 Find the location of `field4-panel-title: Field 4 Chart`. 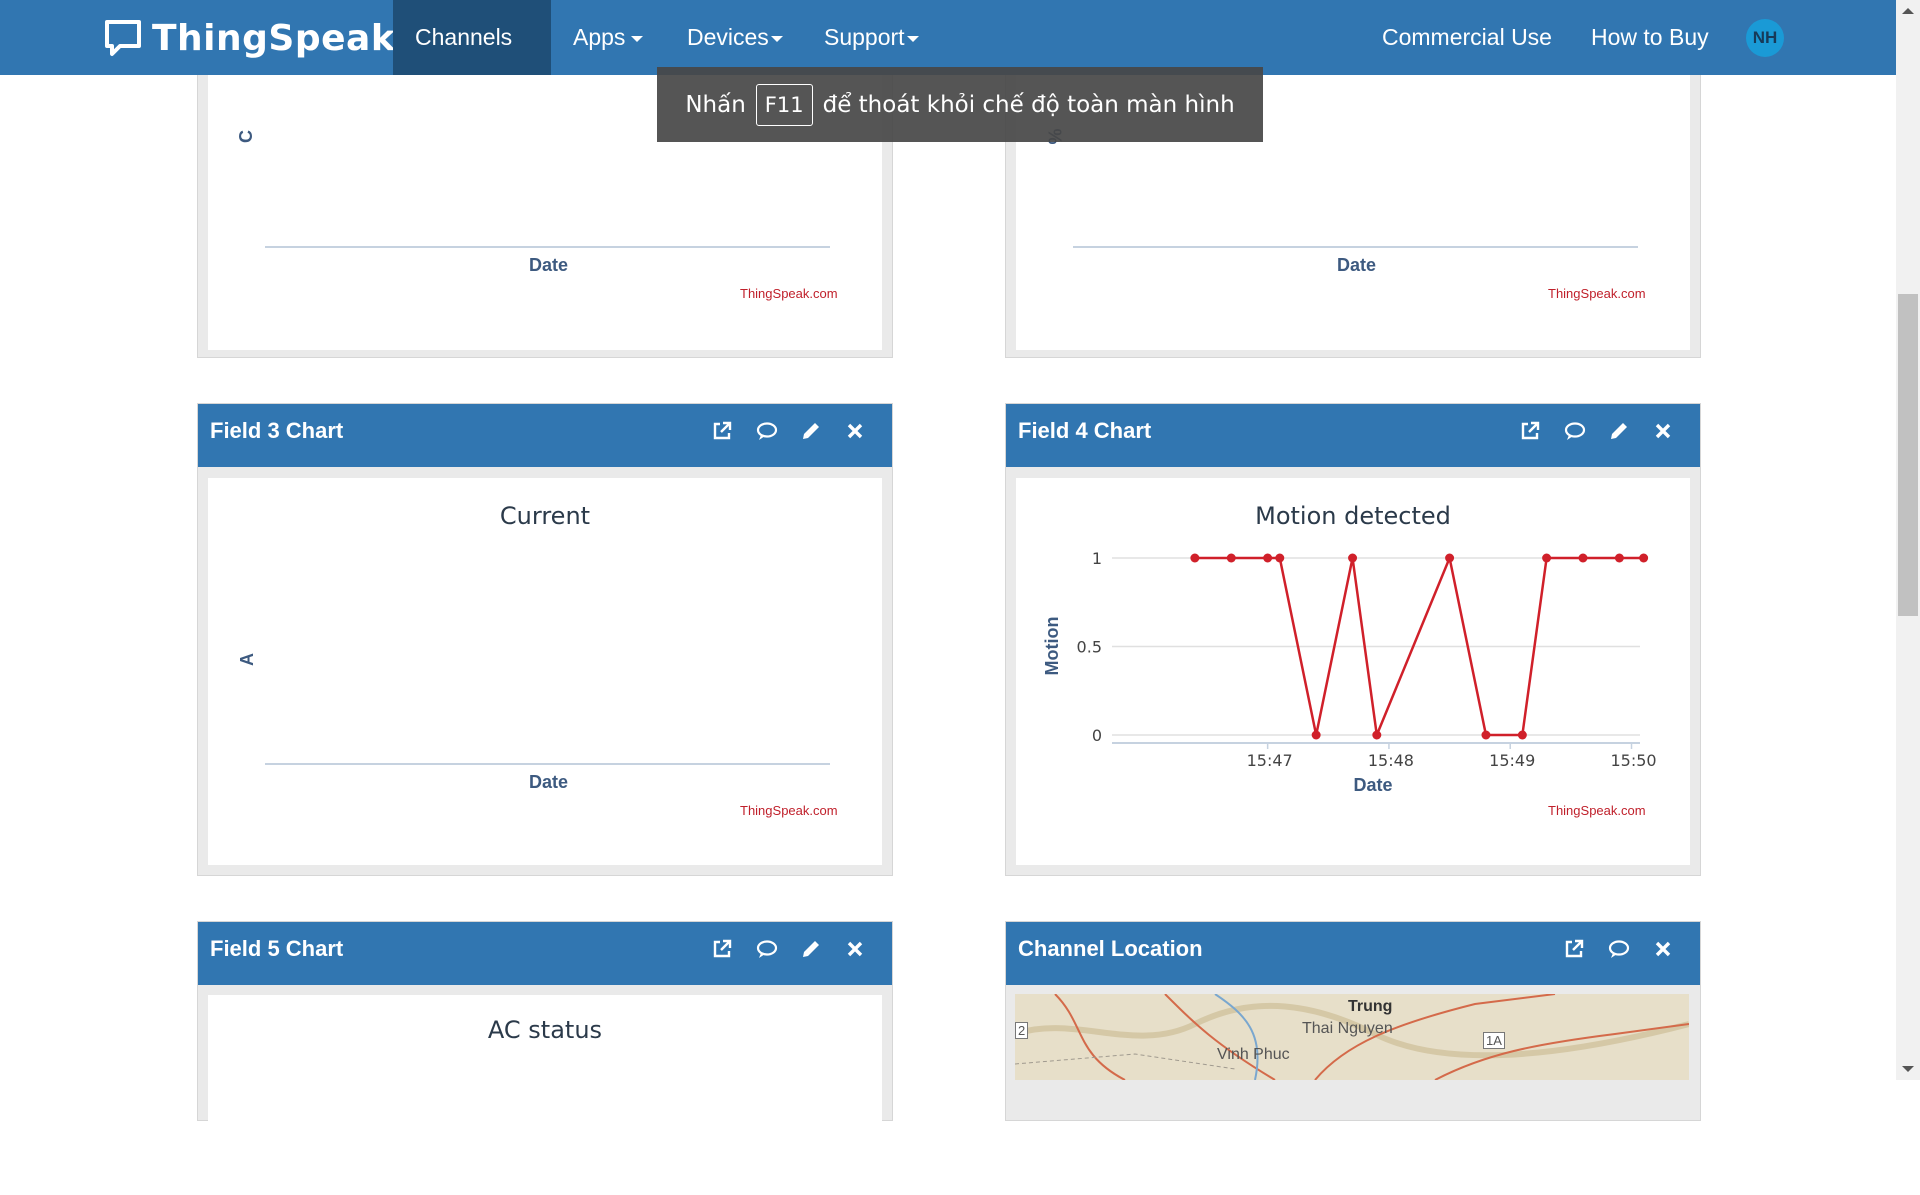

field4-panel-title: Field 4 Chart is located at coordinates (1085, 430).